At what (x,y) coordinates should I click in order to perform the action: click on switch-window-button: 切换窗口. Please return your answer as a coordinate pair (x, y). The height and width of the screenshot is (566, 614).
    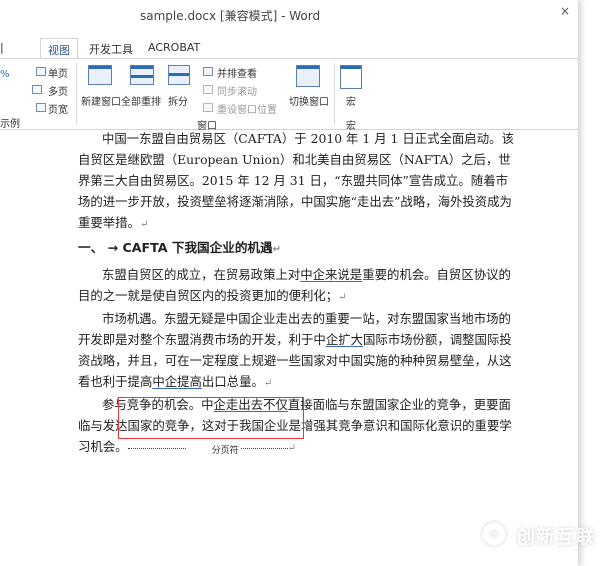
    Looking at the image, I should click on (309, 100).